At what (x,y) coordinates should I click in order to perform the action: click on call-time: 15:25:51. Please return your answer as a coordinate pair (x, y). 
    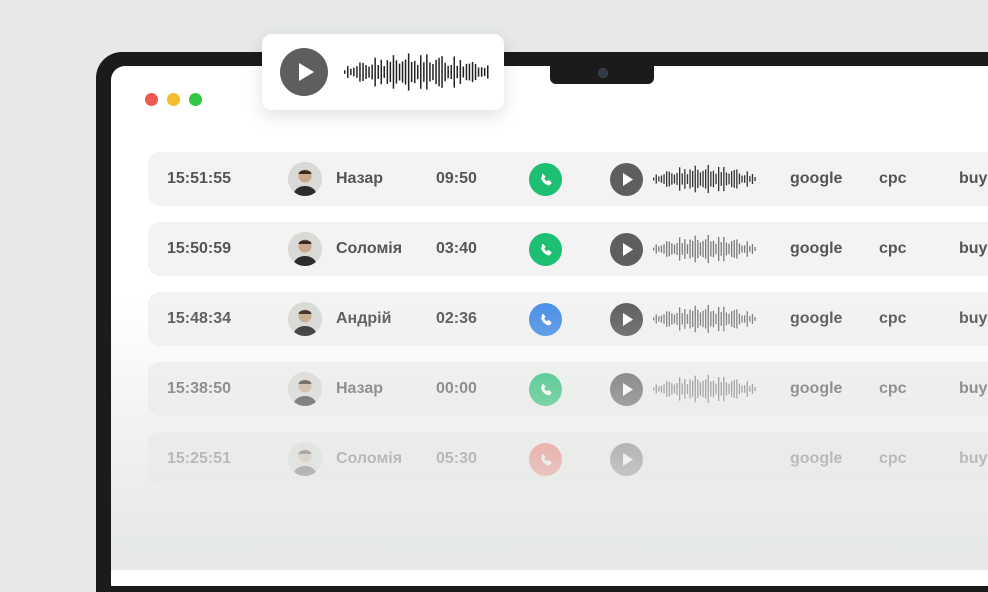
    Looking at the image, I should click on (199, 458).